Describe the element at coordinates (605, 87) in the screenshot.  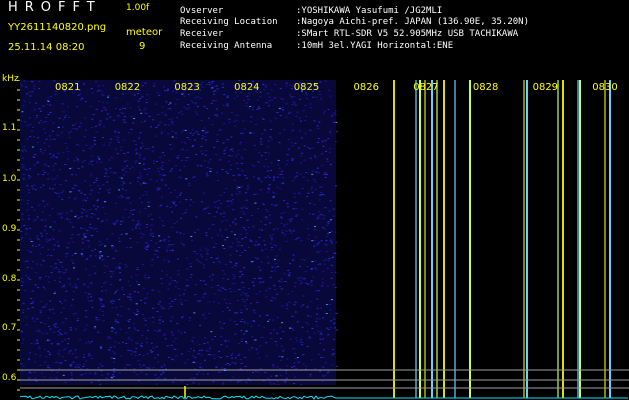
I see `x-tick-label: 0830` at that location.